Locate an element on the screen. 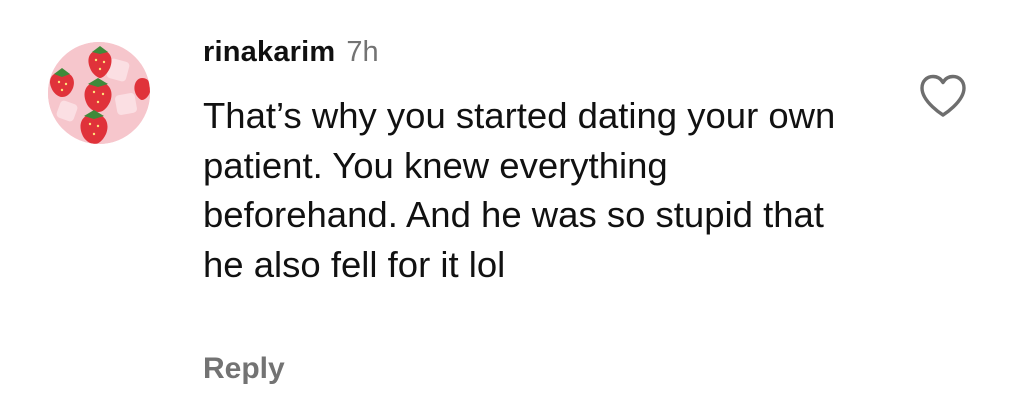 Image resolution: width=1024 pixels, height=417 pixels. heart-outline-icon is located at coordinates (943, 95).